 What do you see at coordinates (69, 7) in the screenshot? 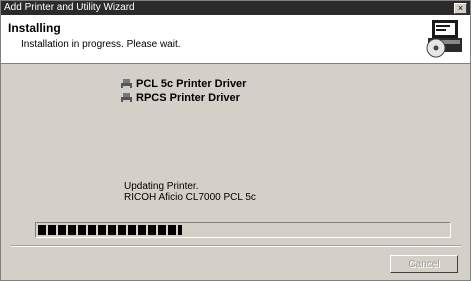
I see `window-title: Add Printer and Utility Wizard` at bounding box center [69, 7].